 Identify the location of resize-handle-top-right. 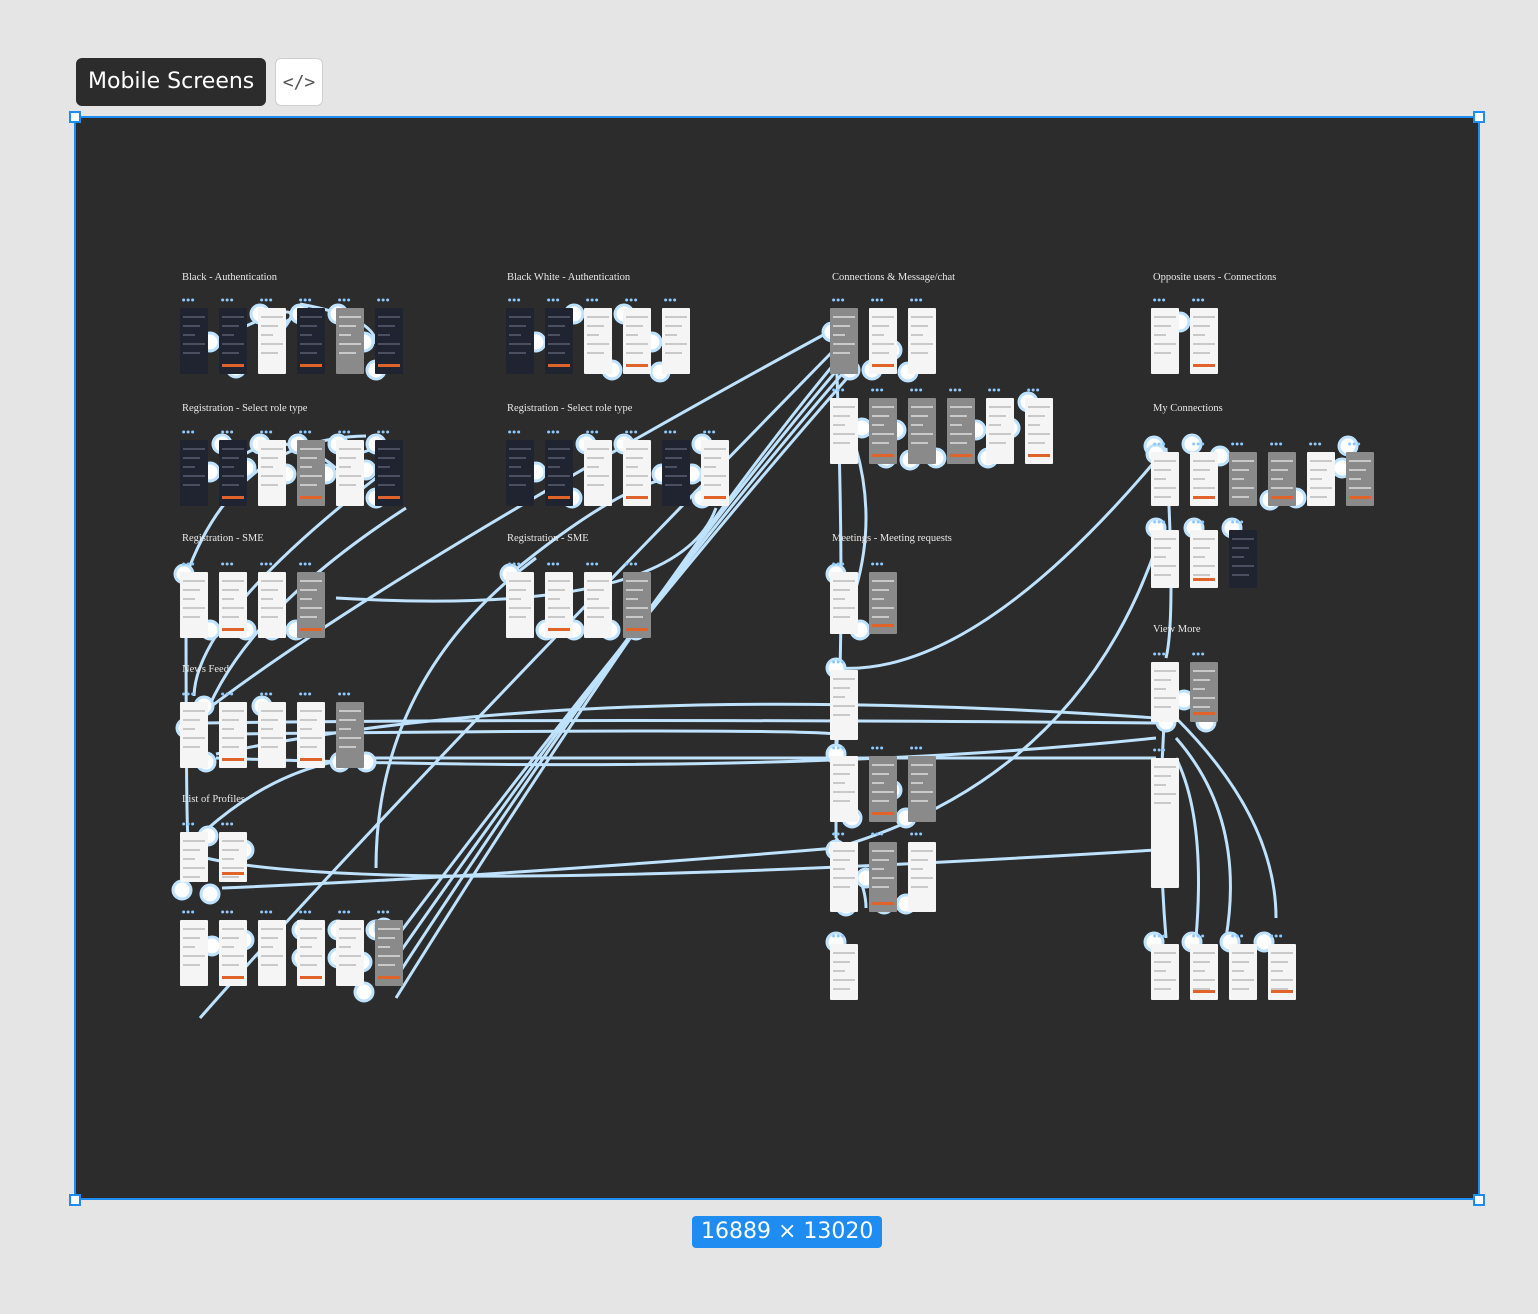
(1479, 117).